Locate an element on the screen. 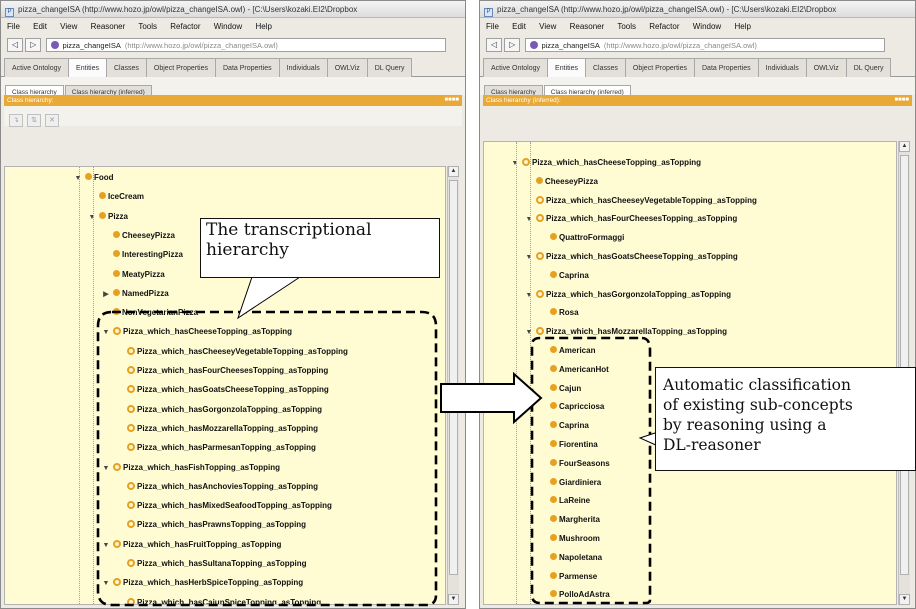 The image size is (916, 609). class-tree-node: QuattroFormaggi is located at coordinates (581, 237).